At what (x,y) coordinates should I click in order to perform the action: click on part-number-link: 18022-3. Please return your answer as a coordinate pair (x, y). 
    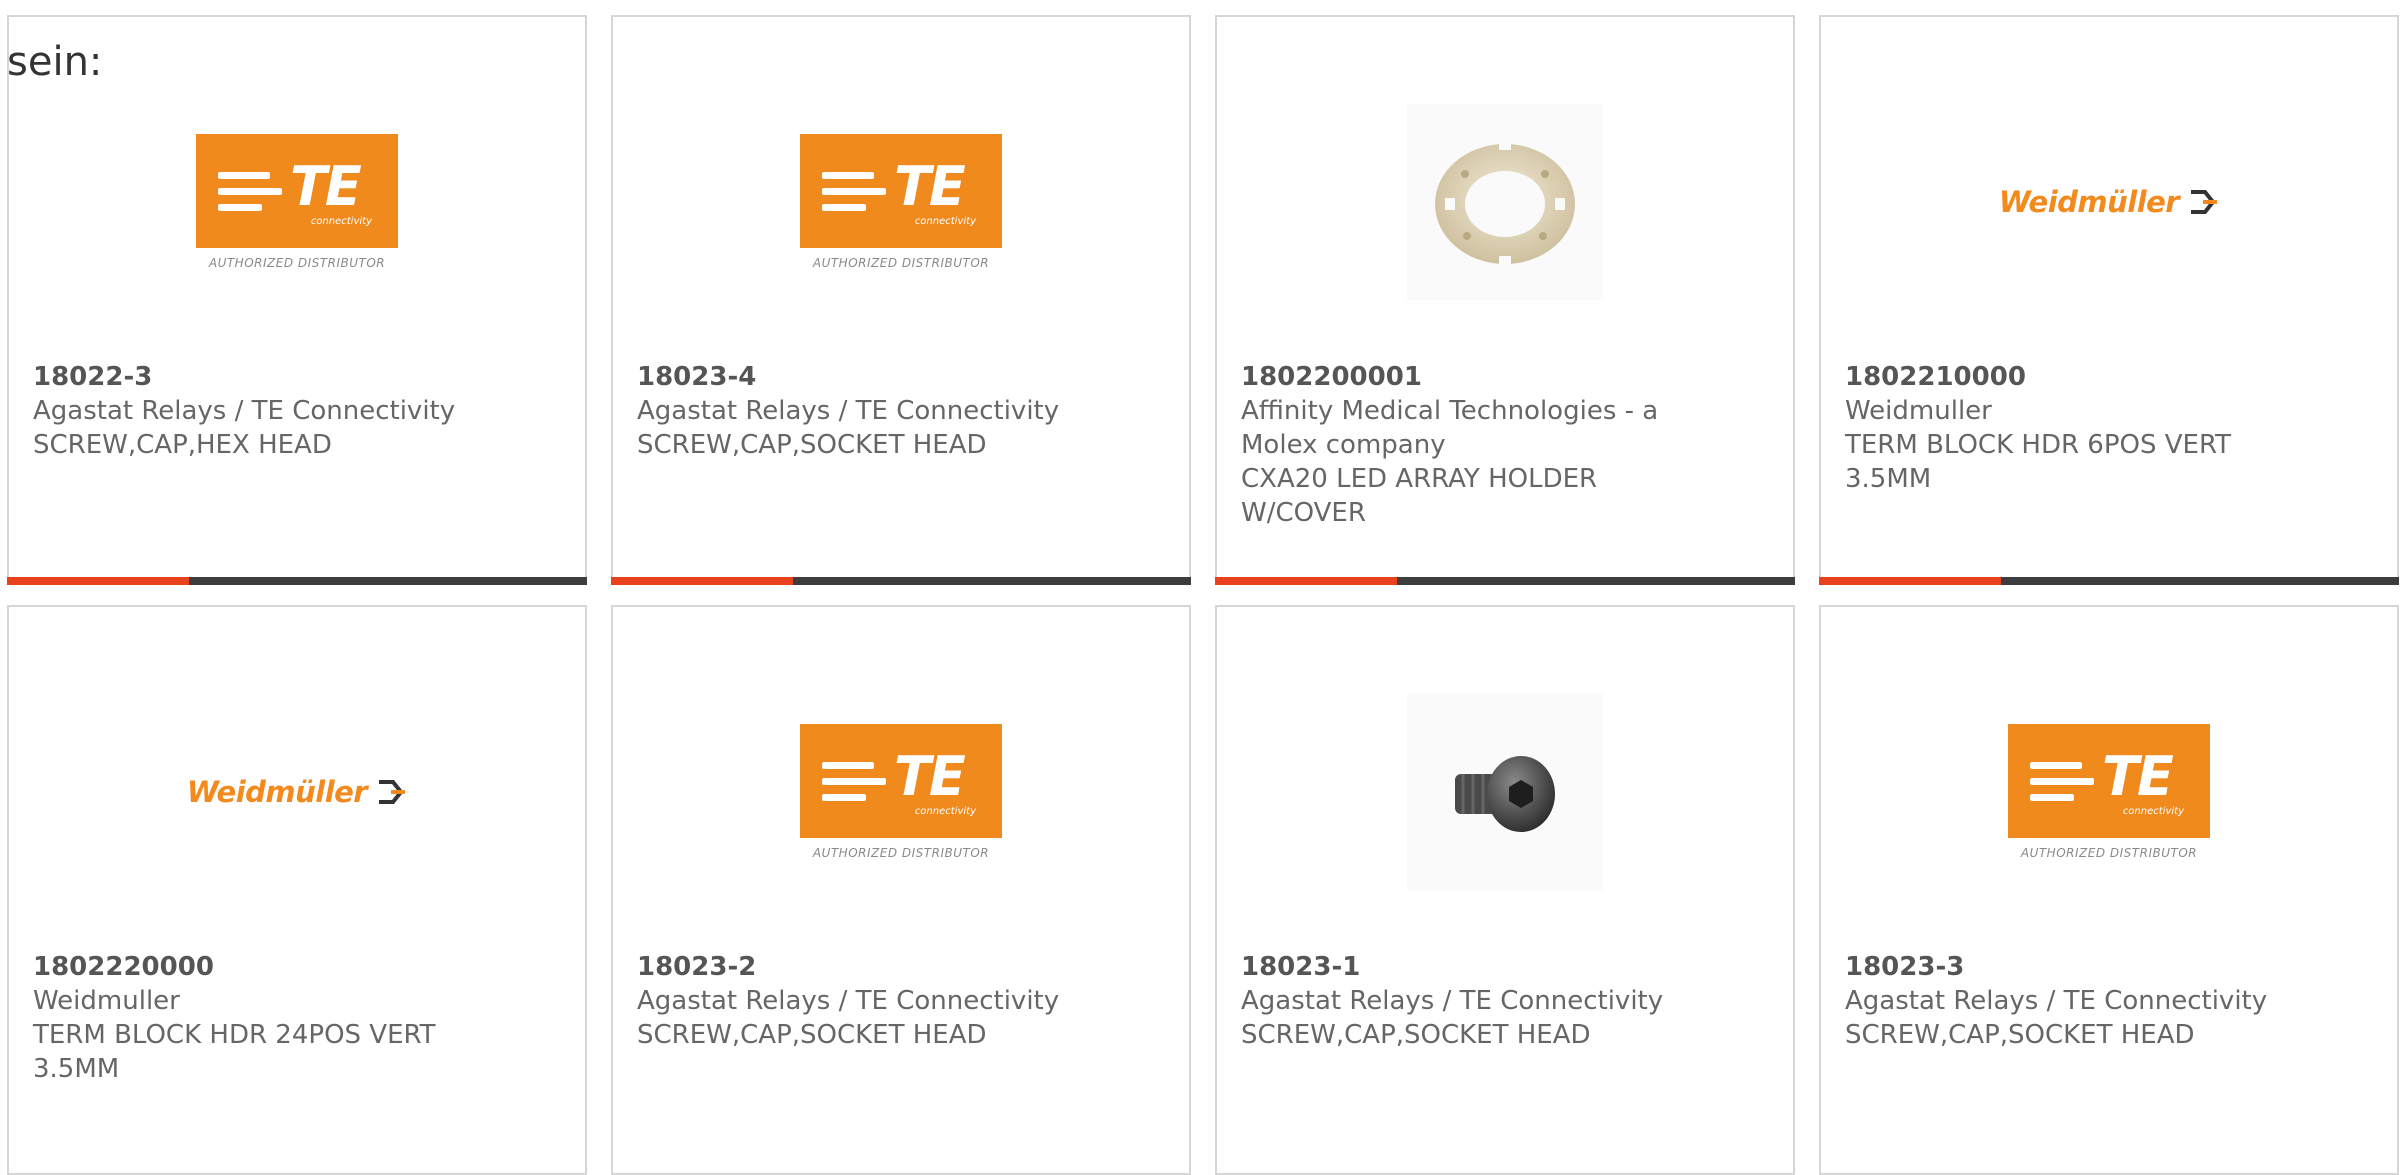
    Looking at the image, I should click on (297, 377).